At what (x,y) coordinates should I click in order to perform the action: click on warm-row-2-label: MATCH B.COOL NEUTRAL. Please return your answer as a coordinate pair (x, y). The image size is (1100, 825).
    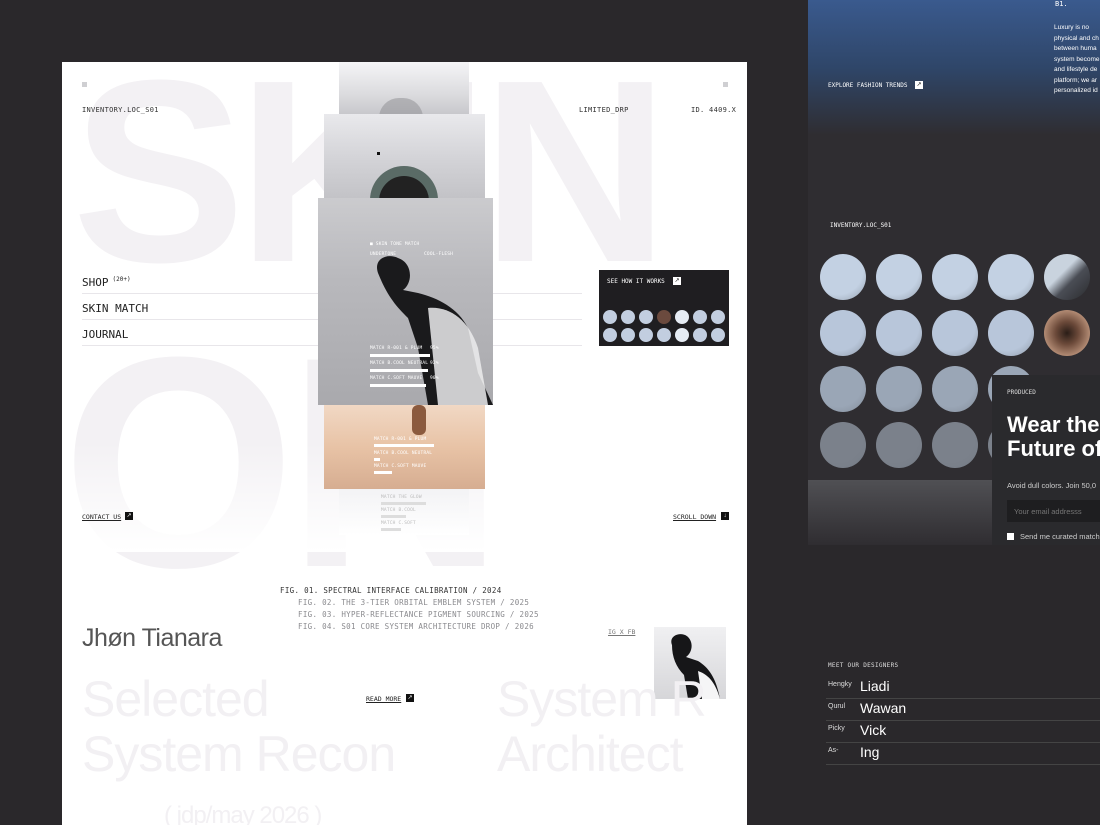
    Looking at the image, I should click on (403, 453).